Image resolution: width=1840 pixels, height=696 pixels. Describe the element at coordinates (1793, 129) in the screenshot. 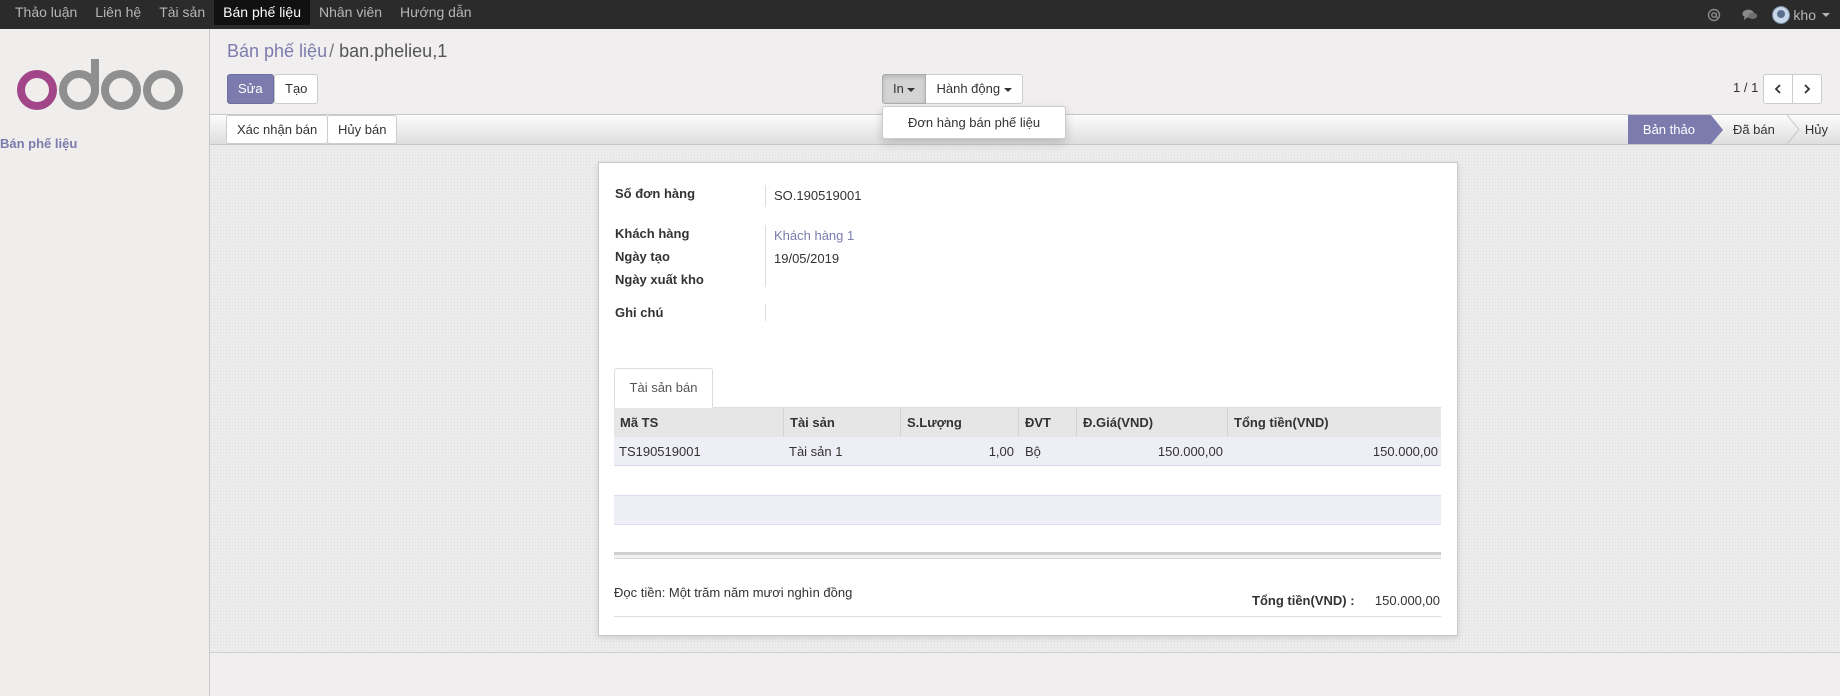

I see `stage-separator-icon` at that location.